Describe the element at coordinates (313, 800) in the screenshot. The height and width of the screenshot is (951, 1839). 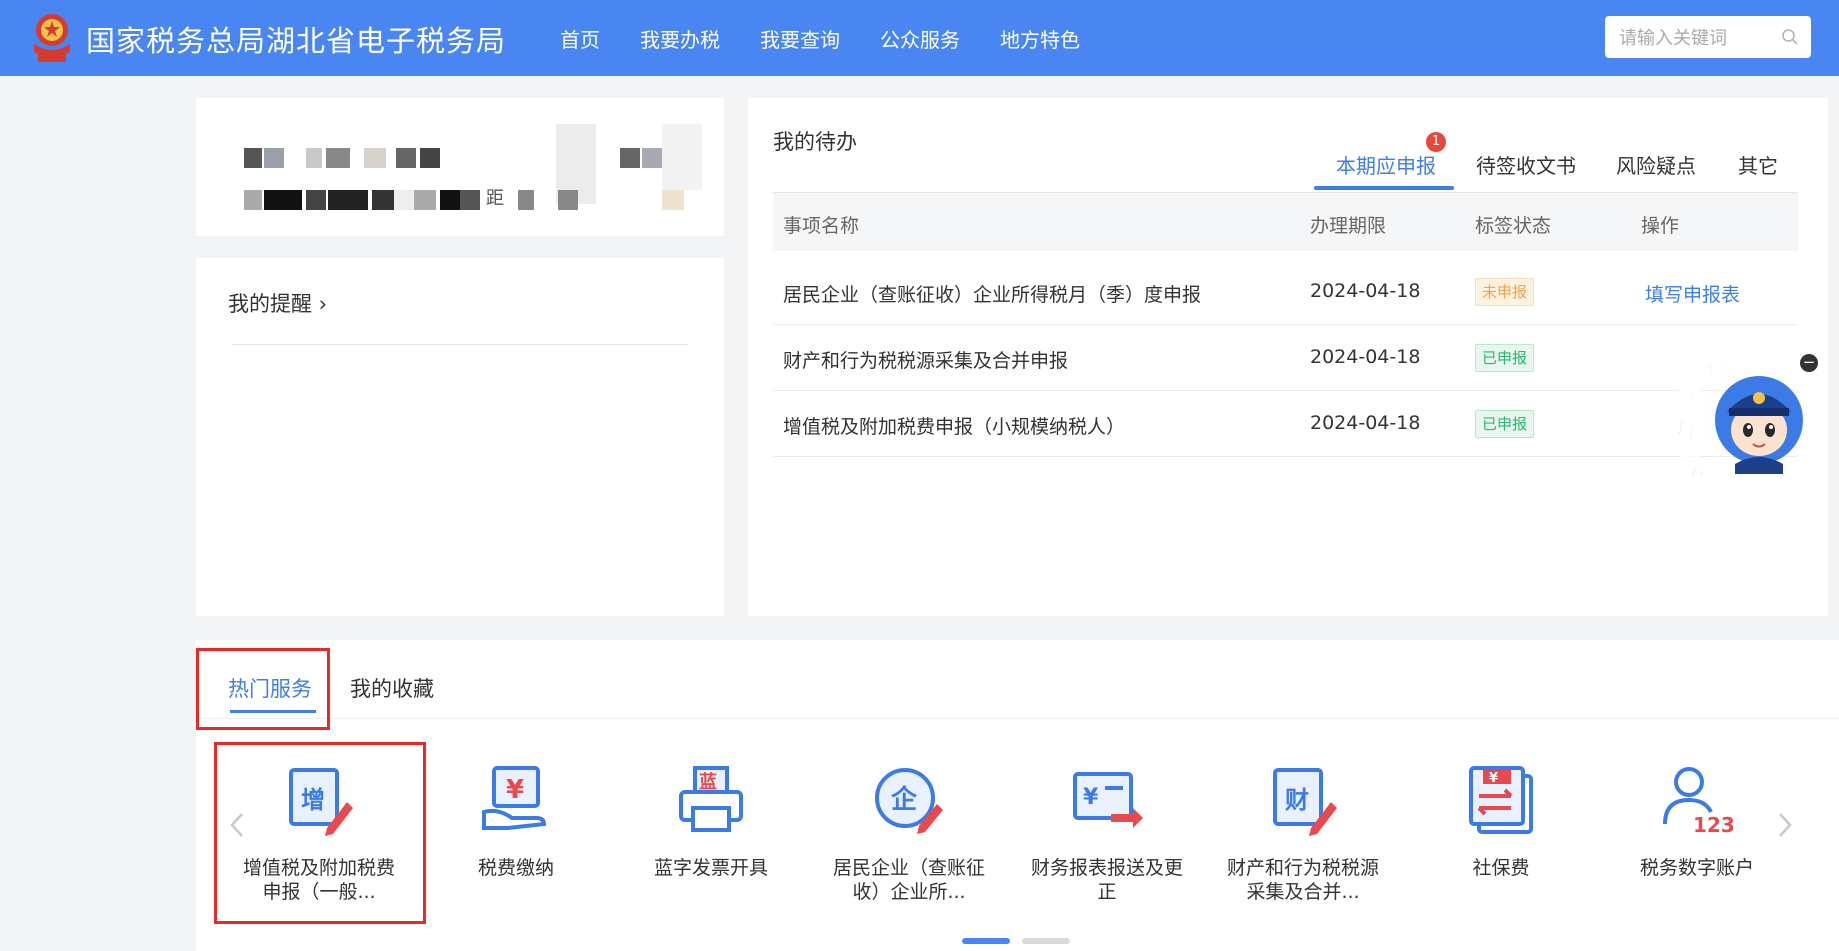
I see `svg-text: 增` at that location.